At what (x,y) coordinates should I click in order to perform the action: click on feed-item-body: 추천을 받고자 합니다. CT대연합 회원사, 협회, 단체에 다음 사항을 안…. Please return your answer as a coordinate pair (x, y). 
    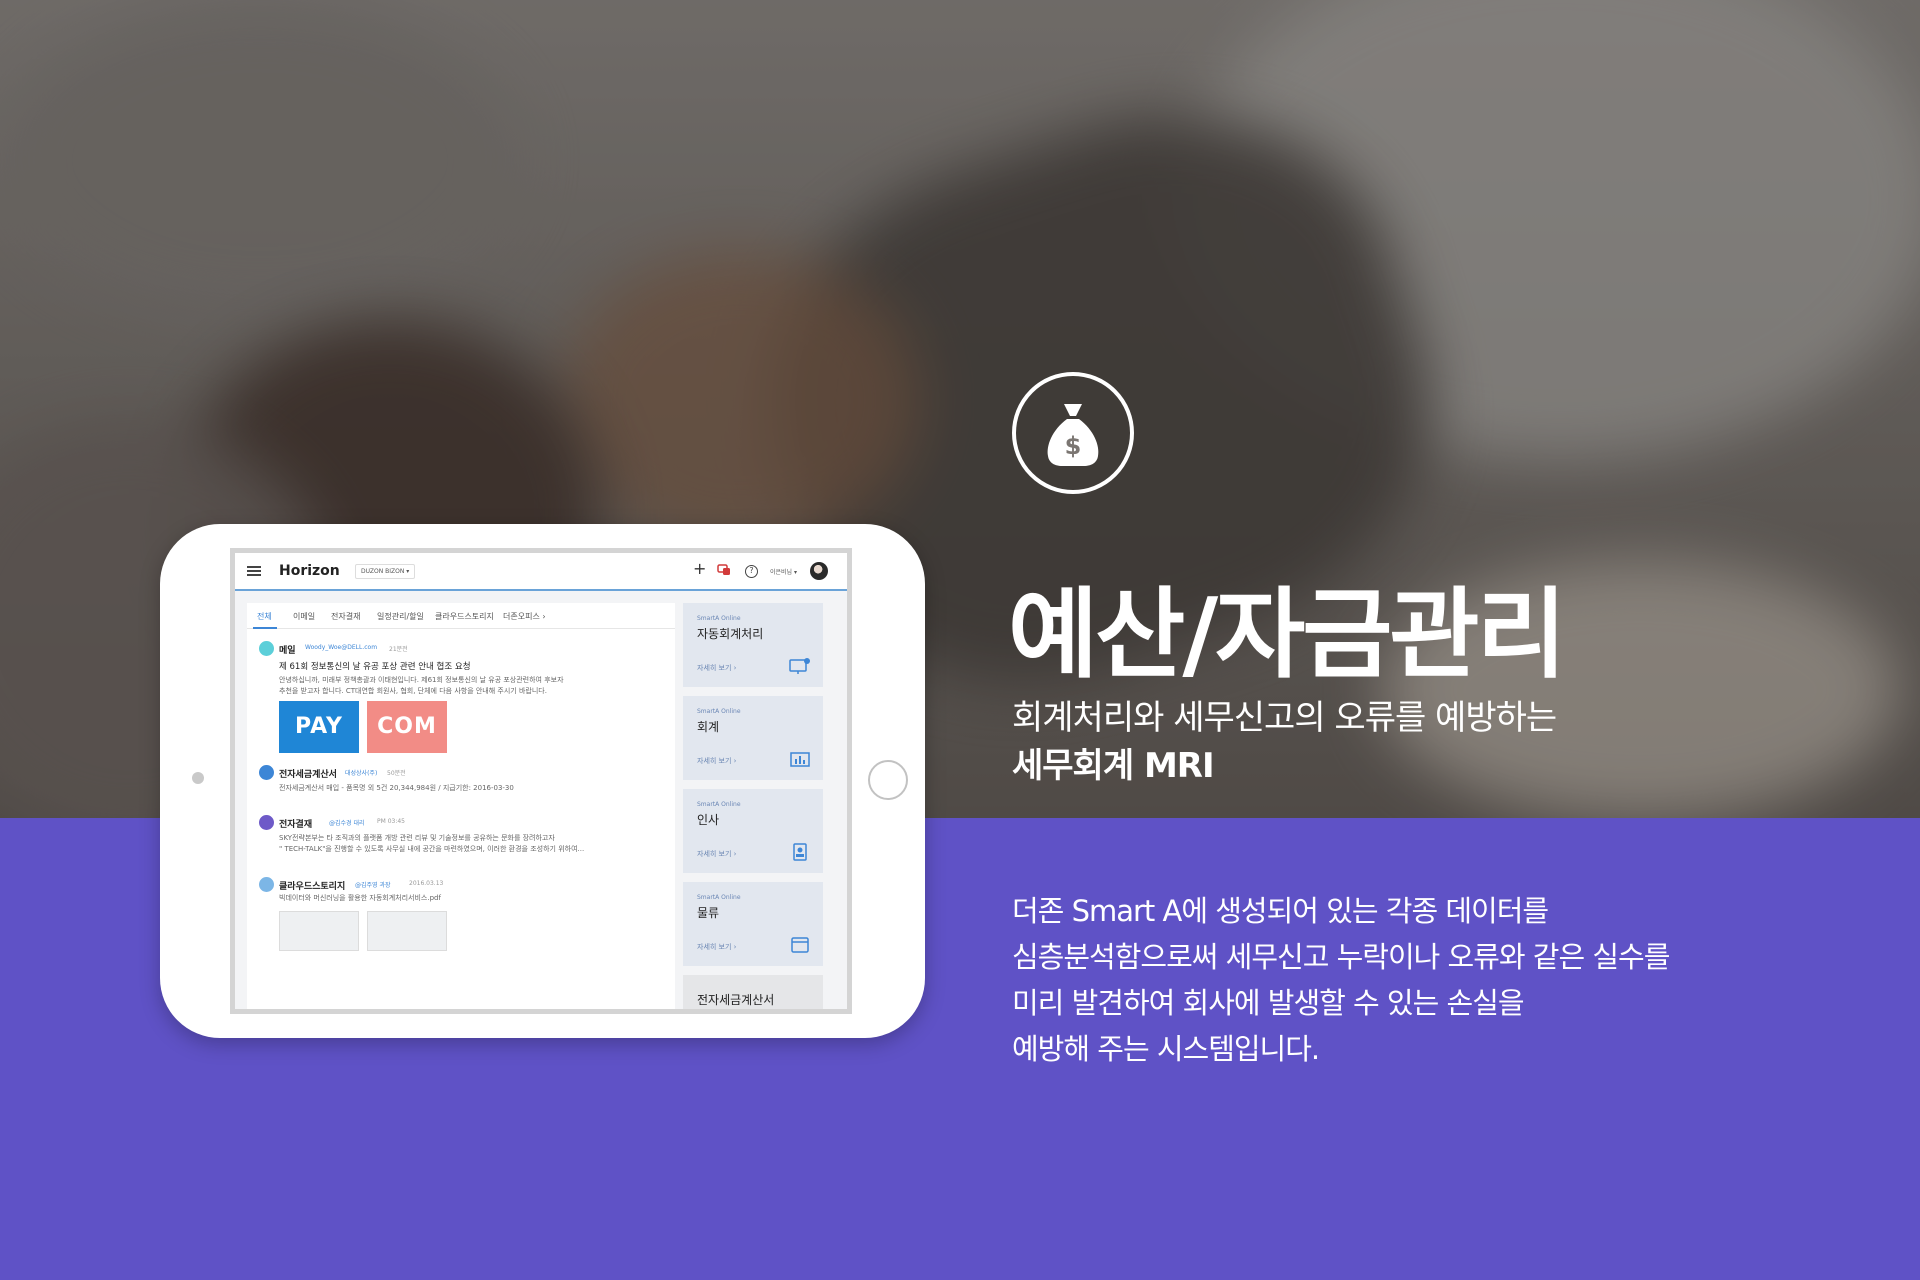
    Looking at the image, I should click on (413, 691).